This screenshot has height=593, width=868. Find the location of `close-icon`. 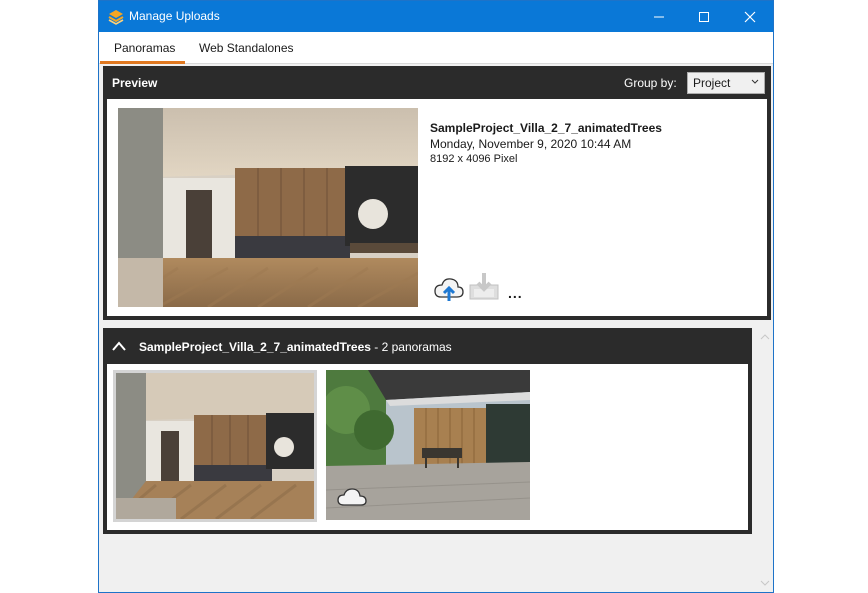

close-icon is located at coordinates (750, 16).